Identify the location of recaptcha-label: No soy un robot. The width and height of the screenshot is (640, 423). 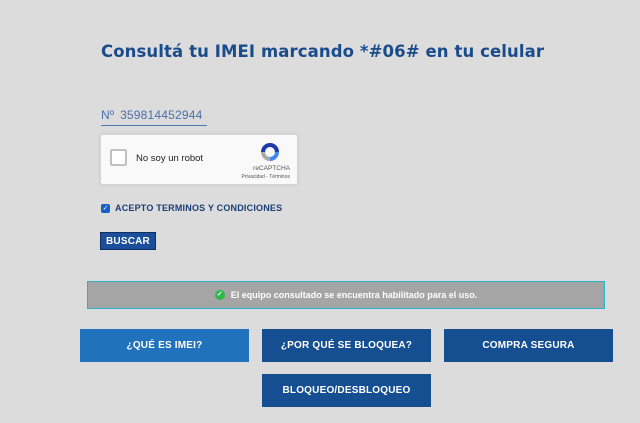
(170, 158).